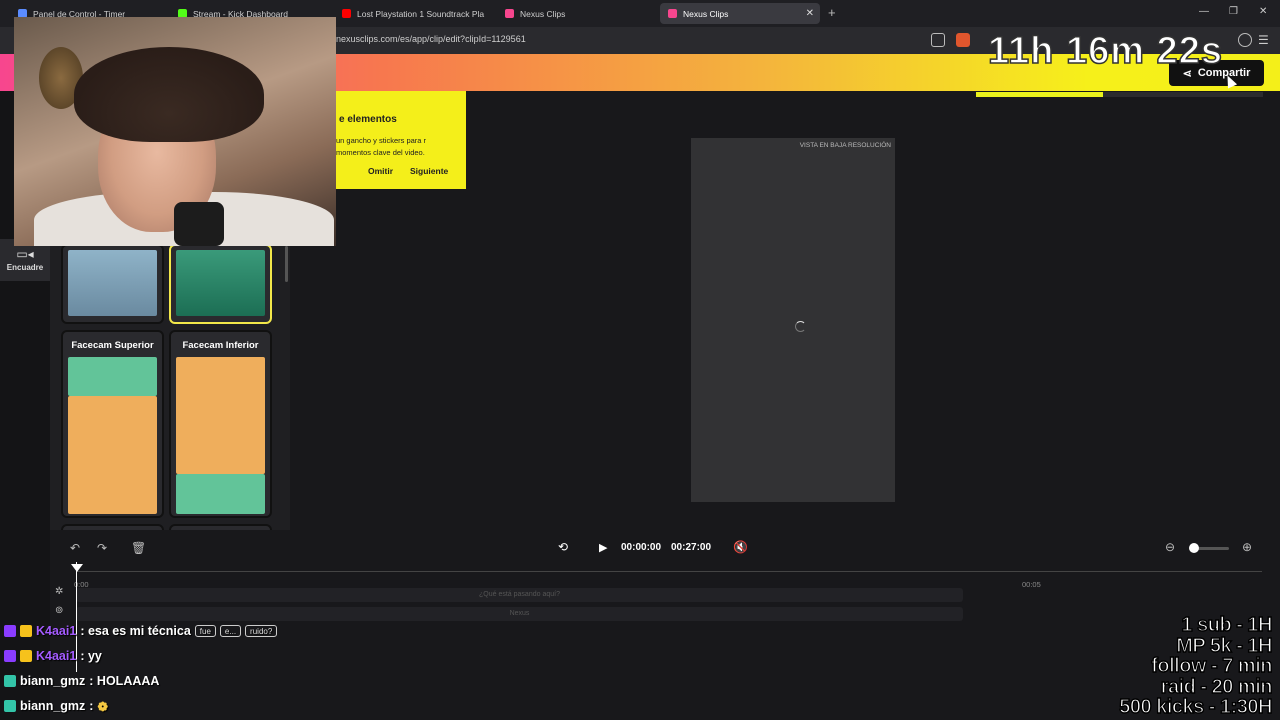 Image resolution: width=1280 pixels, height=720 pixels. I want to click on pineapple-emote-icon: ❁, so click(102, 706).